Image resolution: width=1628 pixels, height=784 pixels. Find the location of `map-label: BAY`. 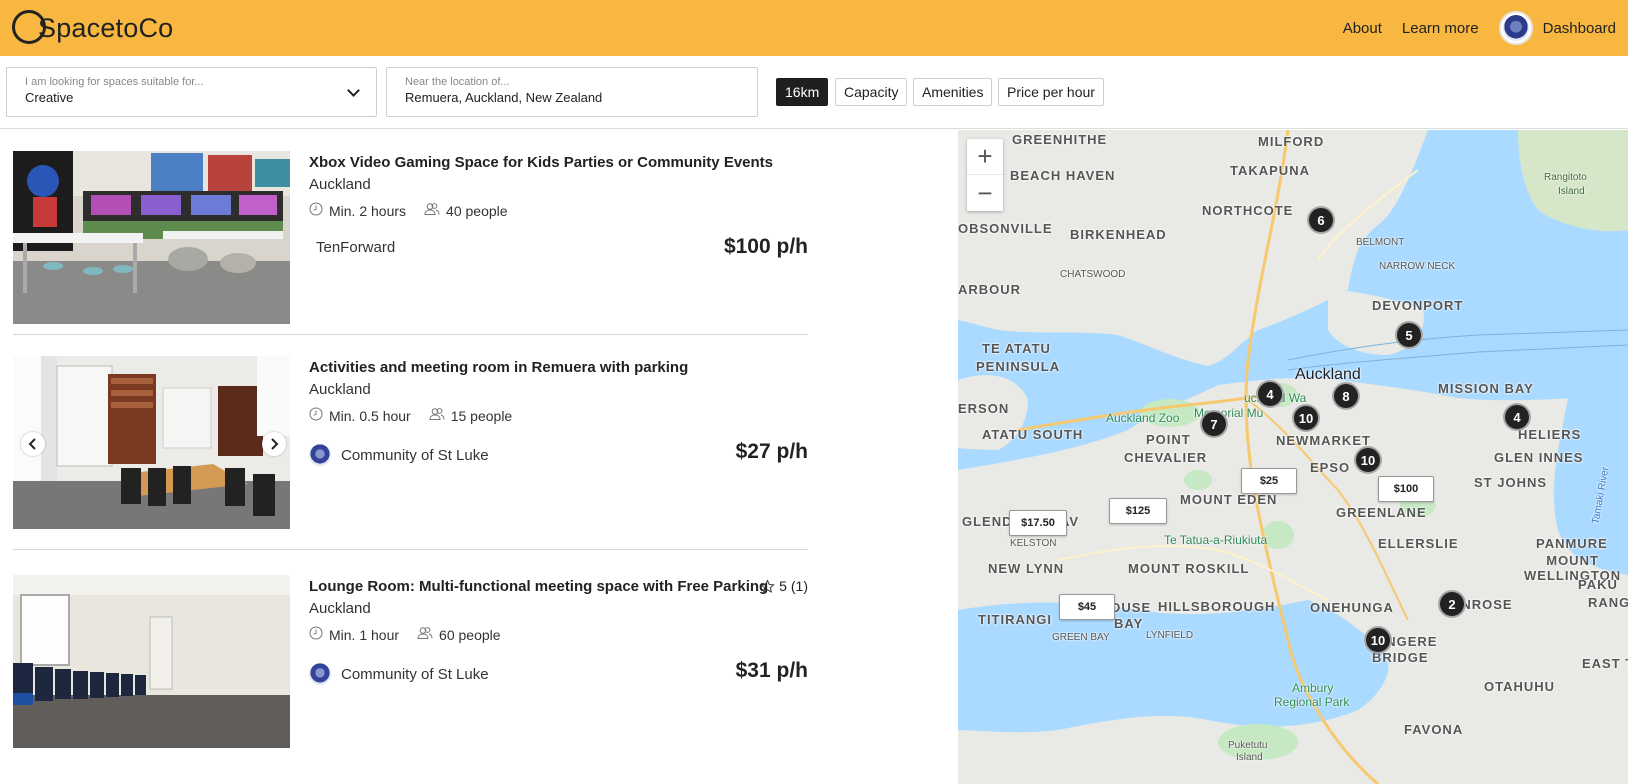

map-label: BAY is located at coordinates (1129, 623).